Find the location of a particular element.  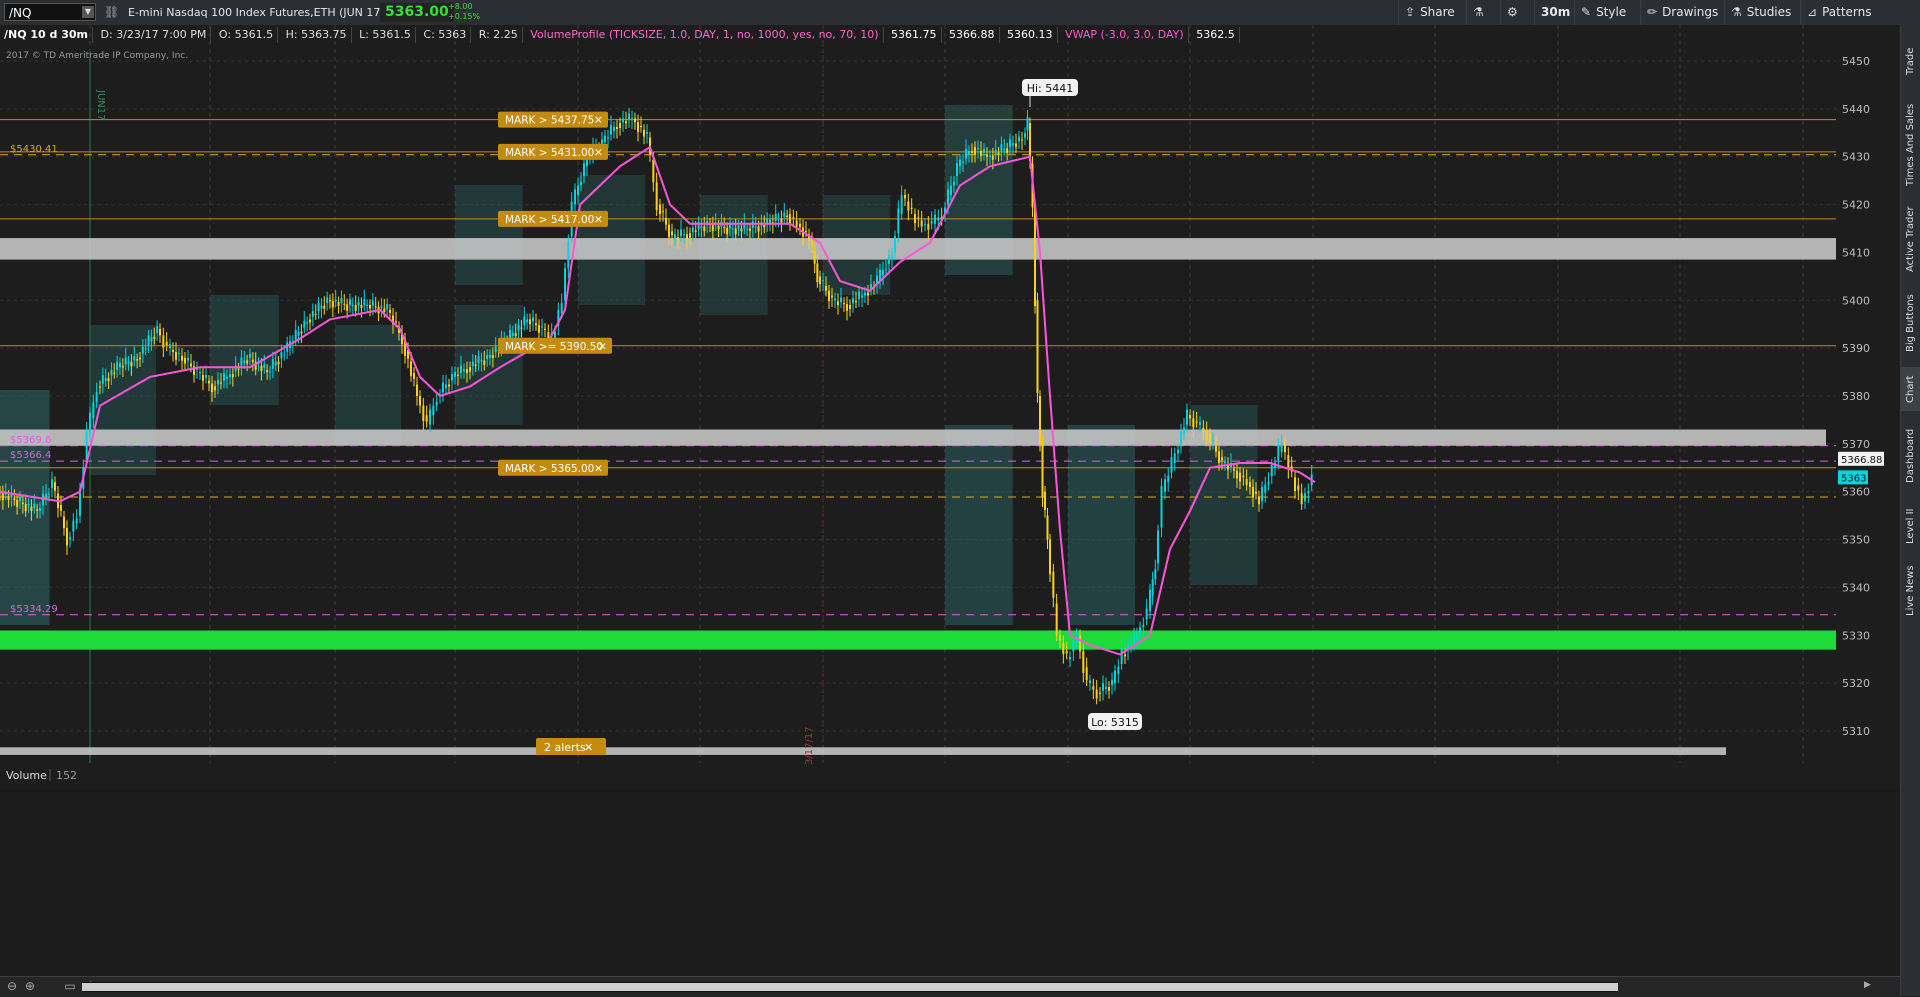

timeframe-button: 30m is located at coordinates (1554, 12).